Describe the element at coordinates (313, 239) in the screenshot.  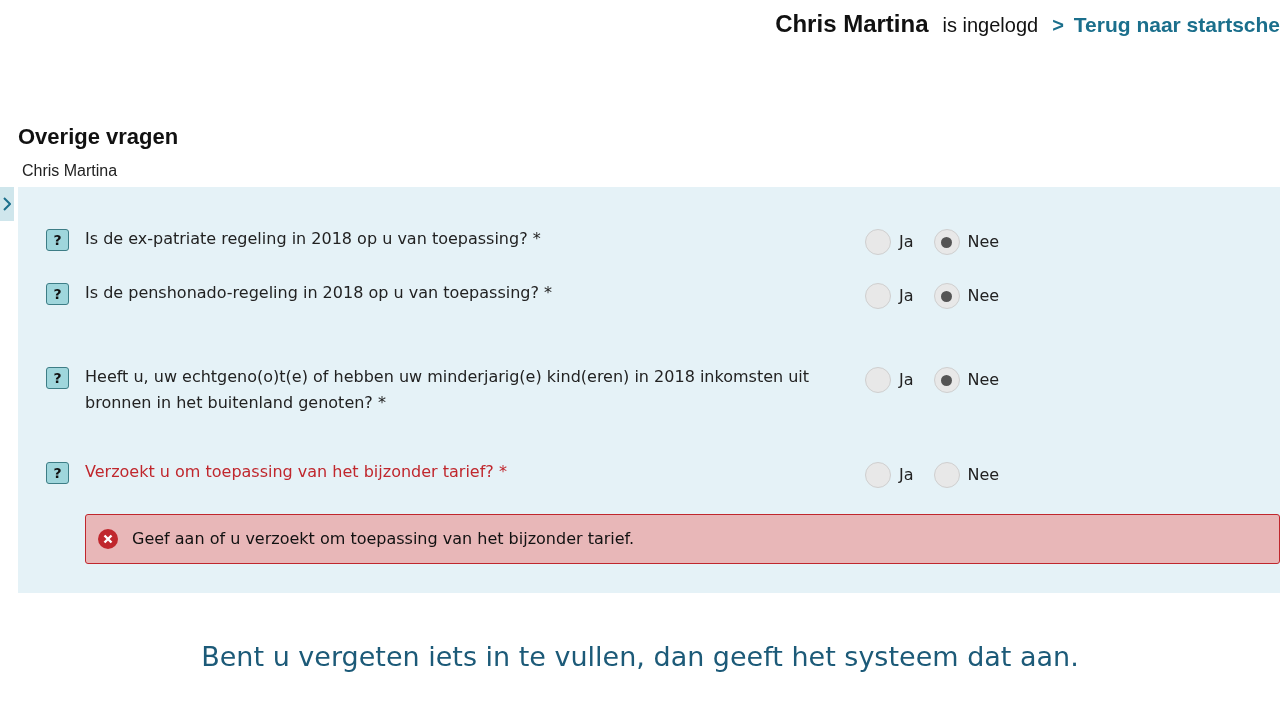
I see `question-label: Is de ex-patriate regeling in 2018 op u van toepassing? *` at that location.